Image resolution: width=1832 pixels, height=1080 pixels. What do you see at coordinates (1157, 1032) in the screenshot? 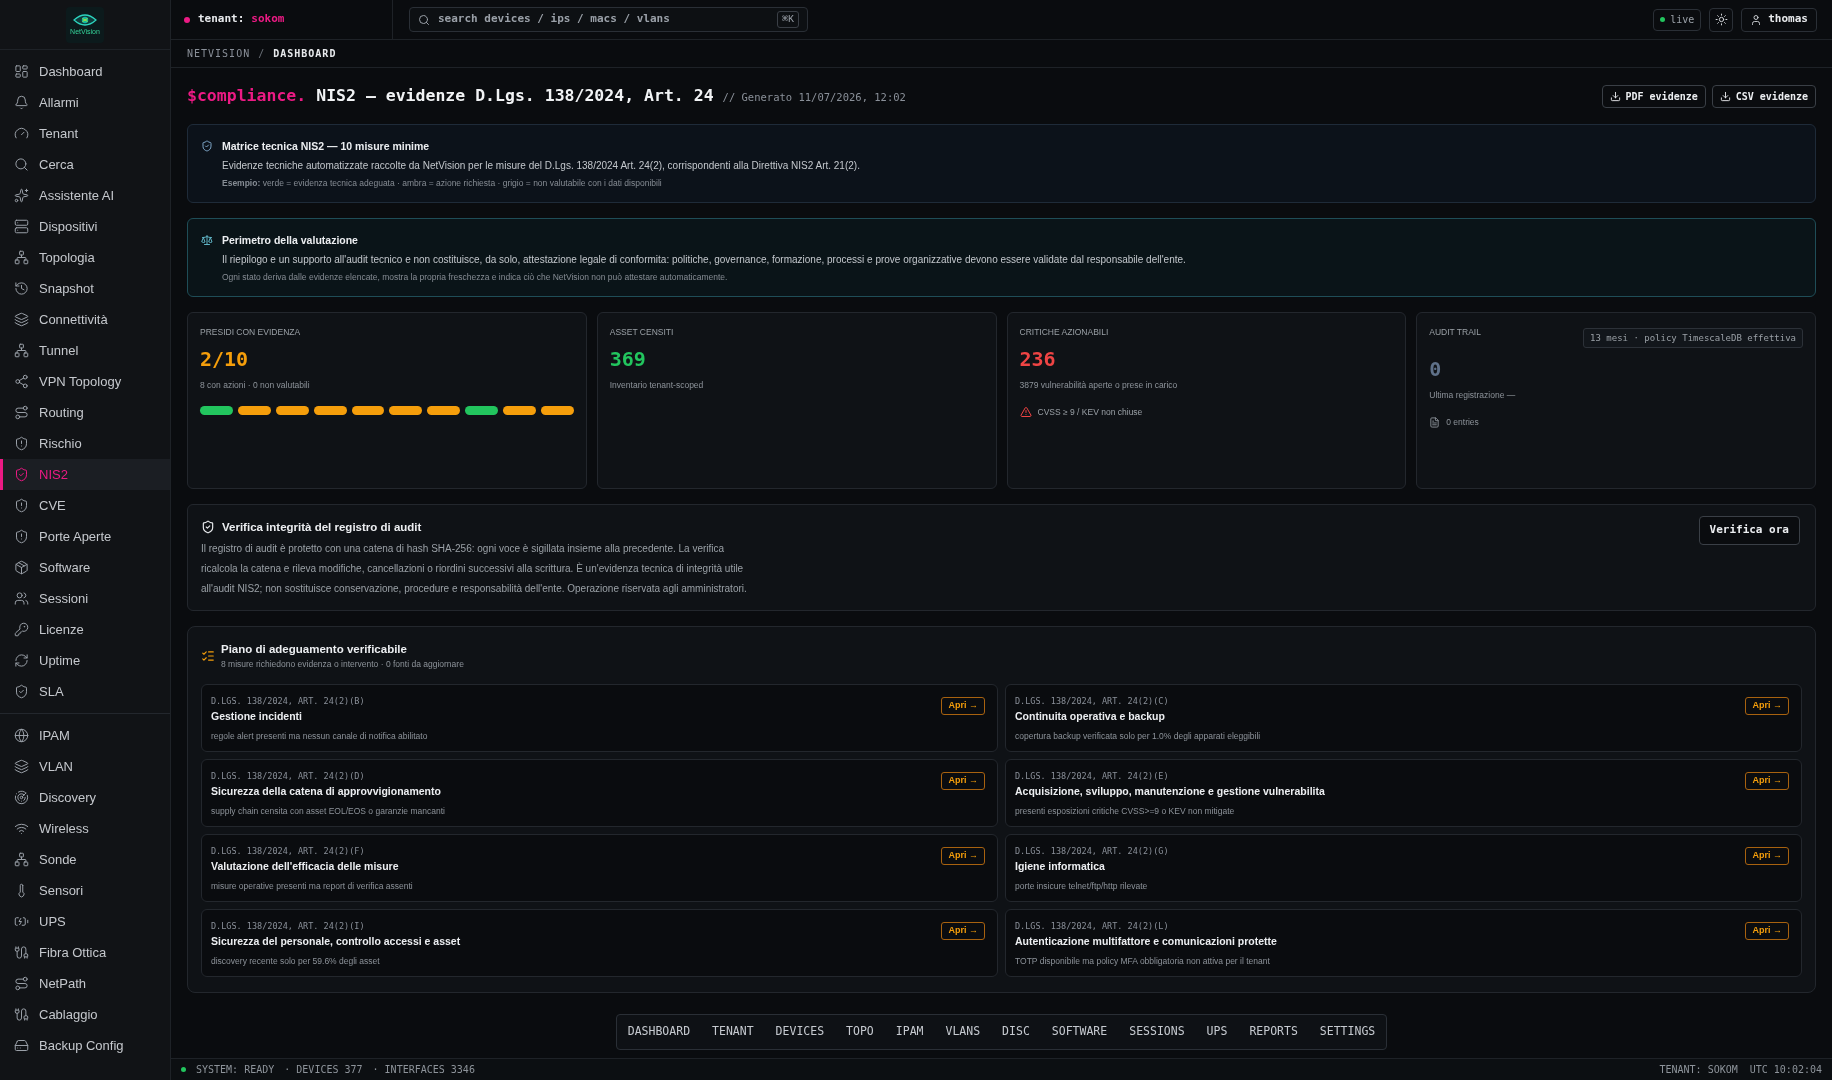
I see `nav-tab: SESSIONS` at bounding box center [1157, 1032].